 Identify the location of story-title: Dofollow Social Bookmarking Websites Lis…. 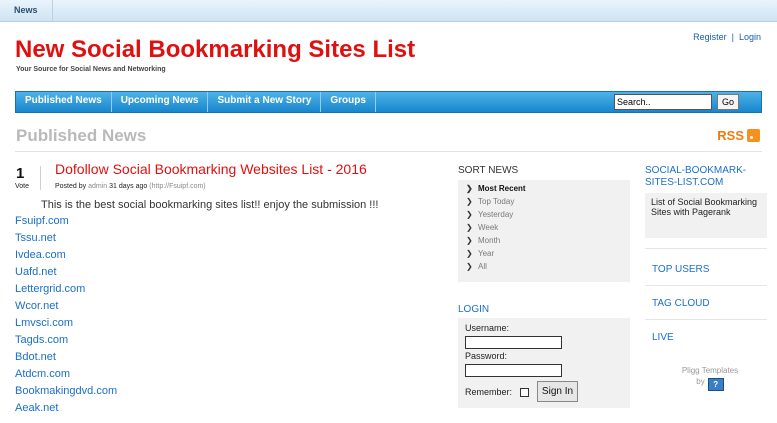
(211, 169).